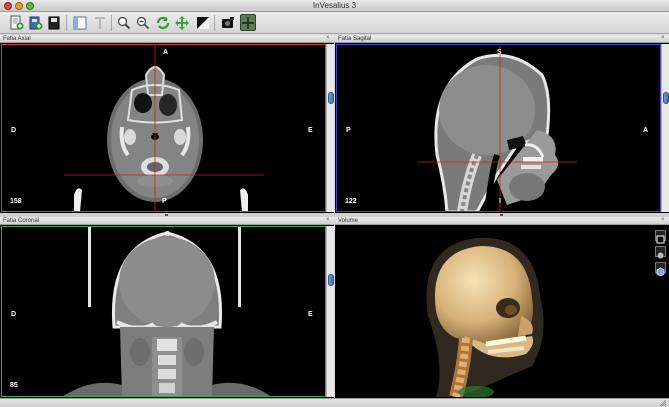 This screenshot has width=669, height=407. I want to click on text-icon, so click(100, 22).